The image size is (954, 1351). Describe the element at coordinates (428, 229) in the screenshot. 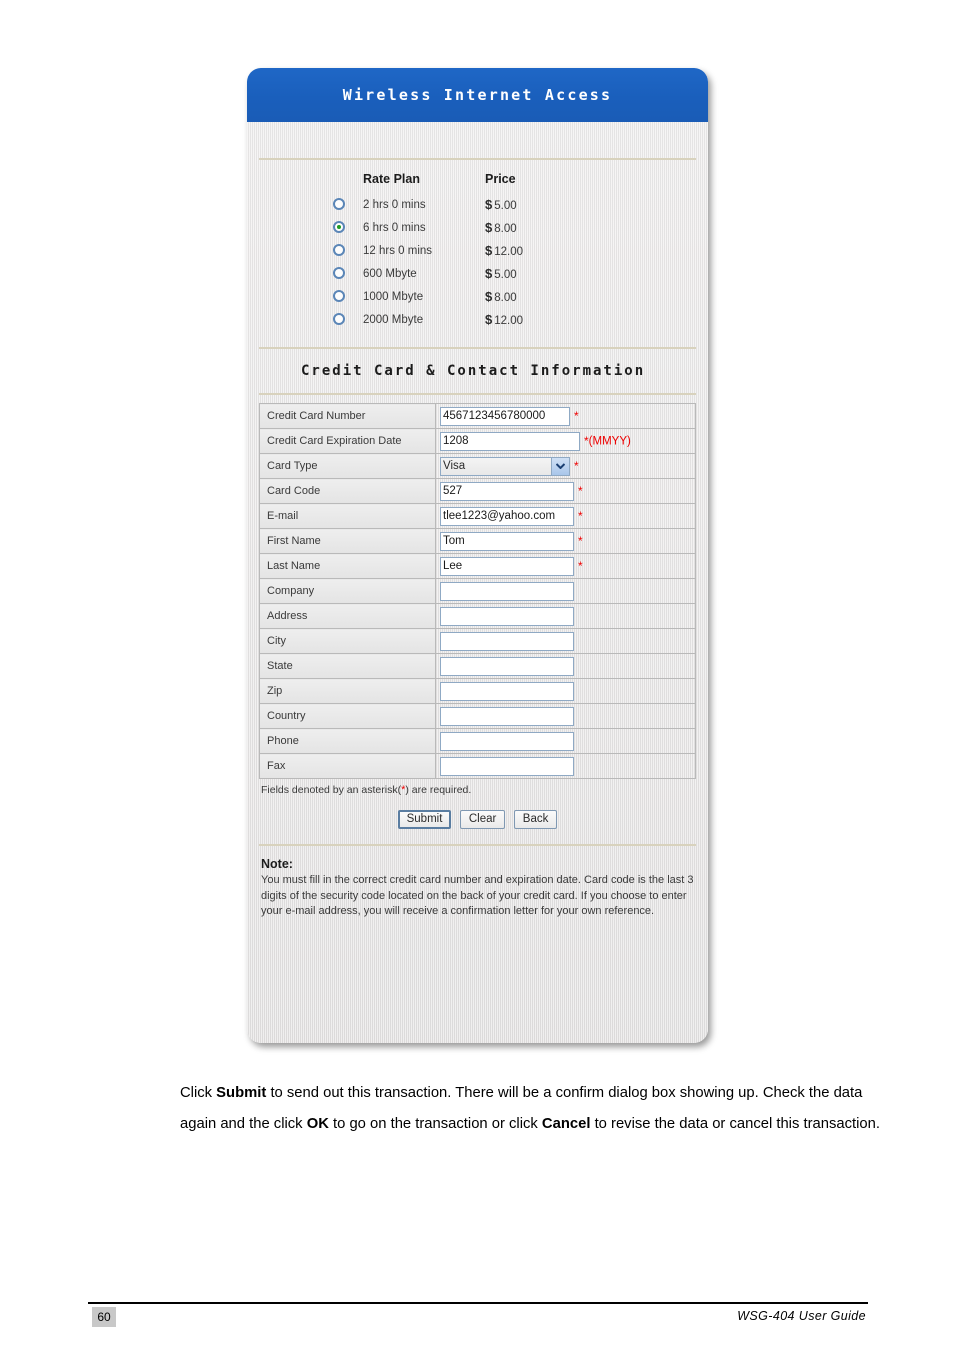

I see `table-row: 6 hrs 0 mins $8.00` at that location.